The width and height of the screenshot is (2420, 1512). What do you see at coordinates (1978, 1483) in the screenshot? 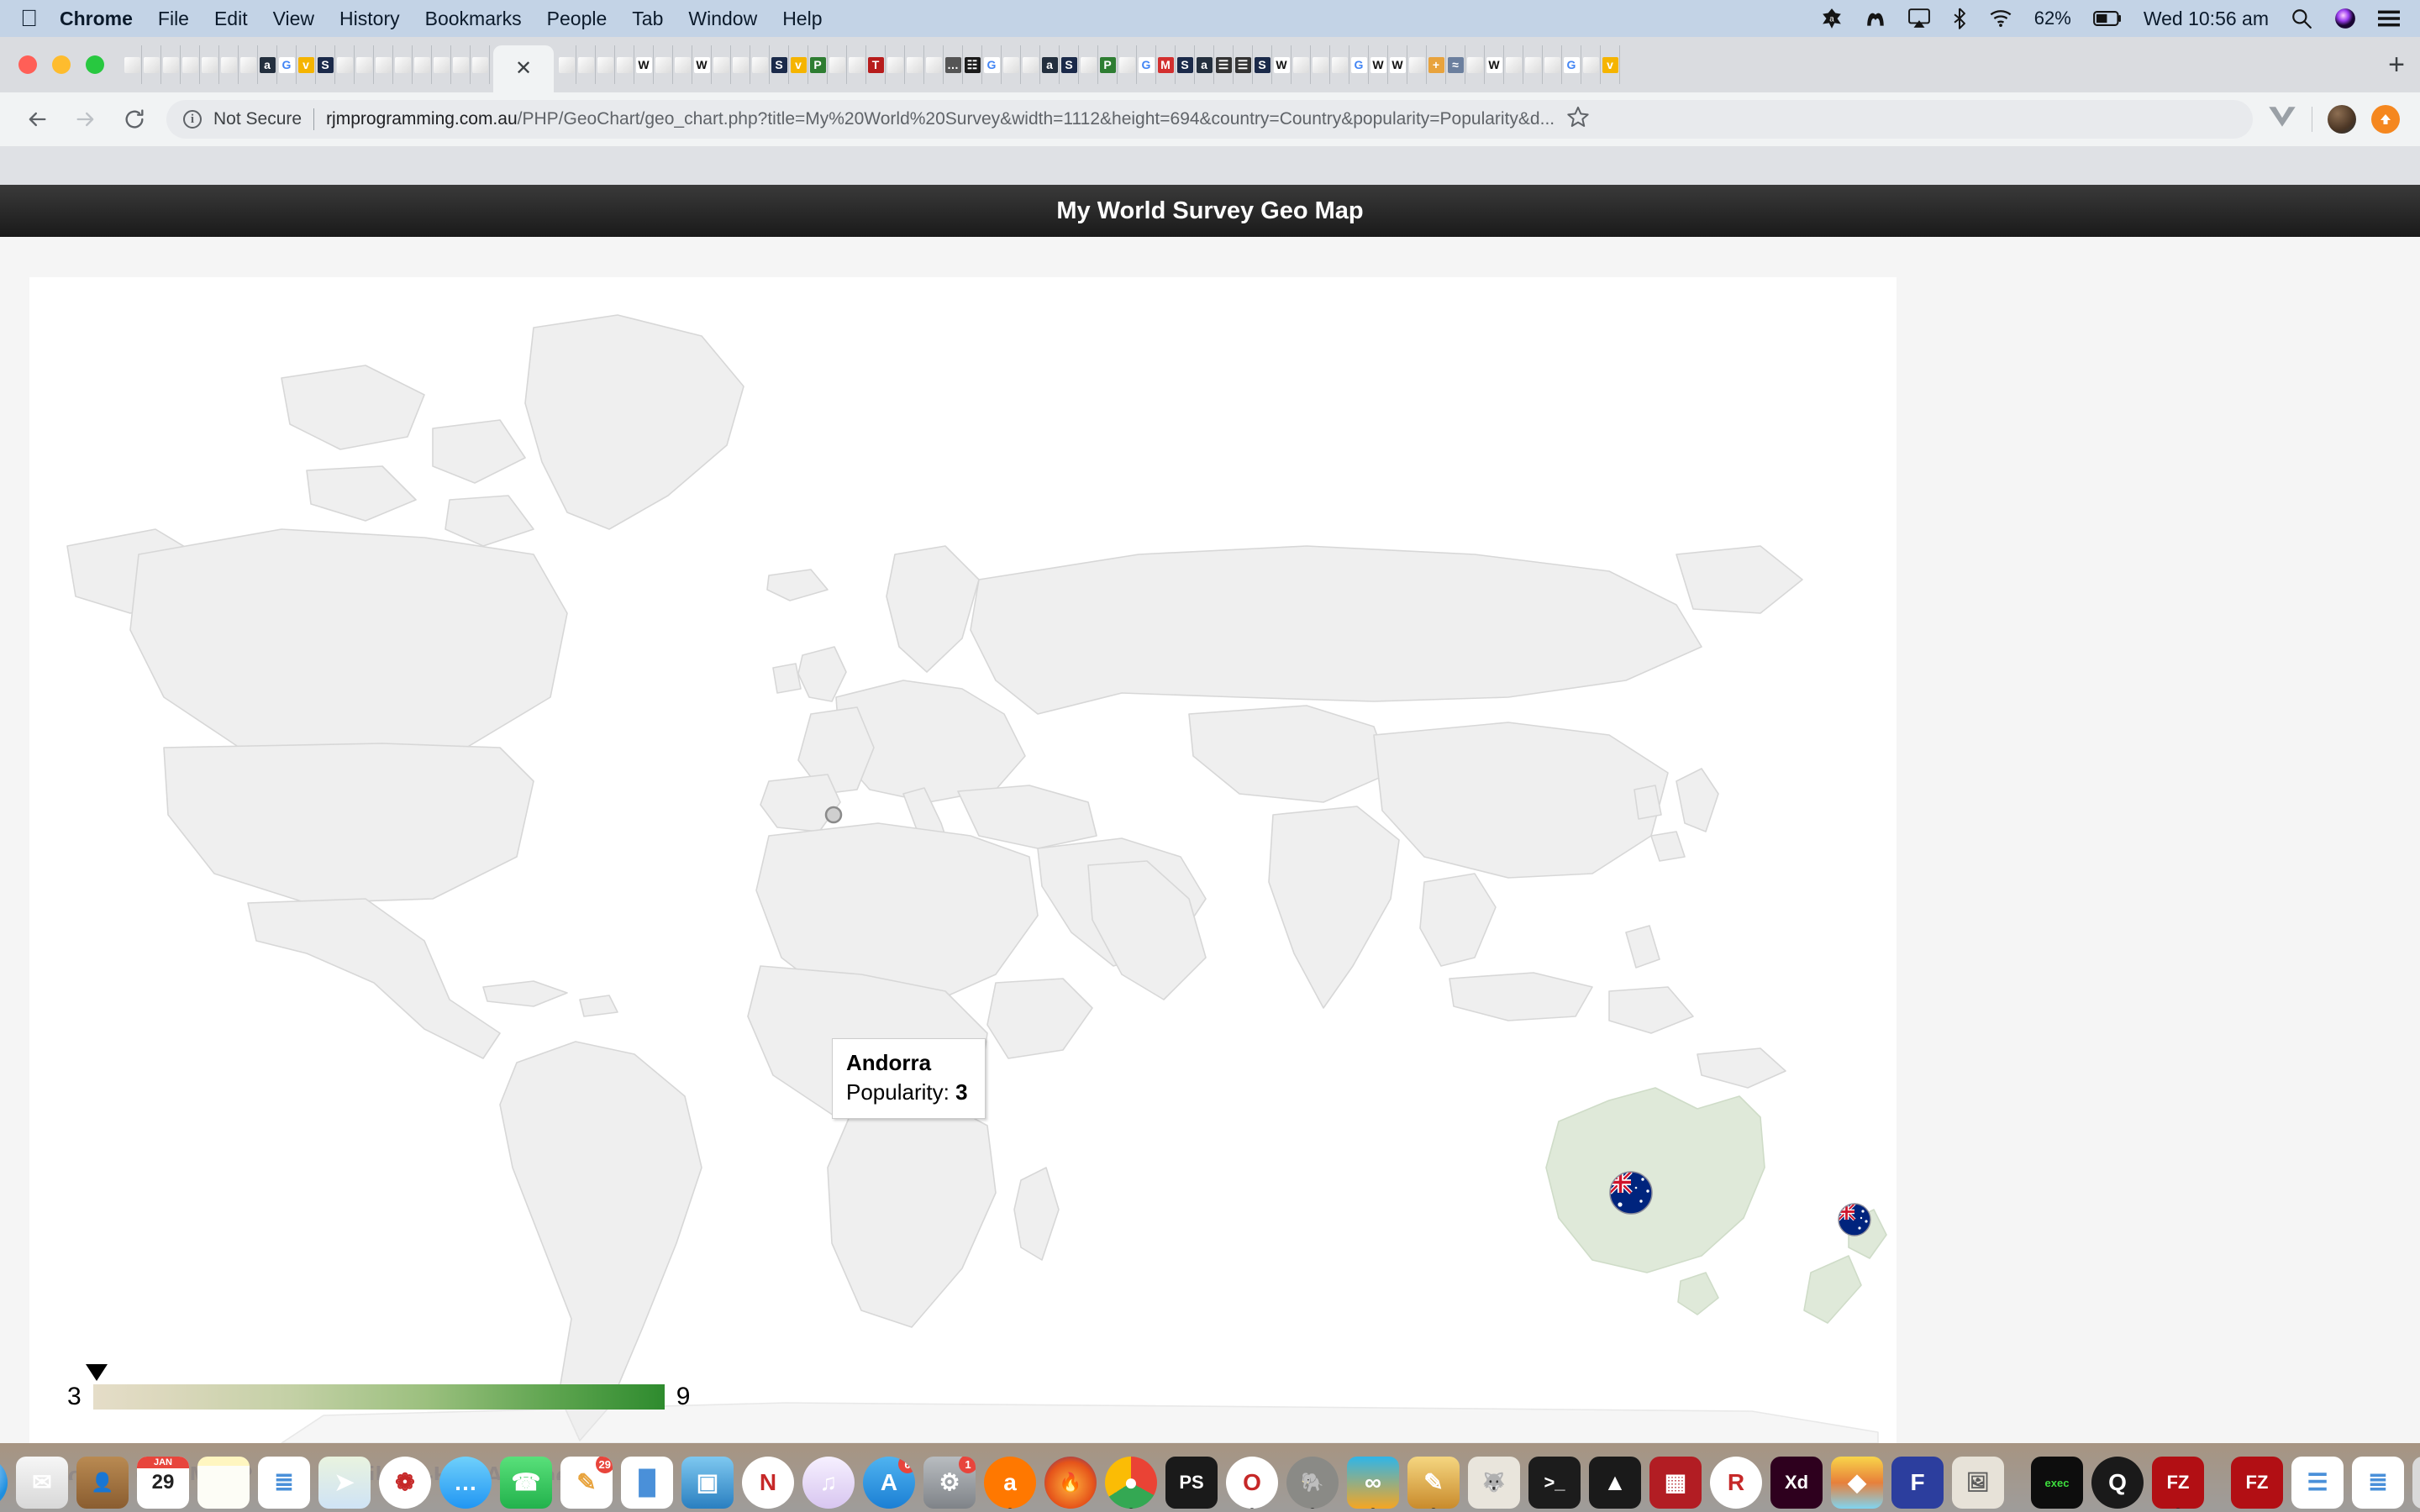
I see `dock-icon-preview: 🖼` at bounding box center [1978, 1483].